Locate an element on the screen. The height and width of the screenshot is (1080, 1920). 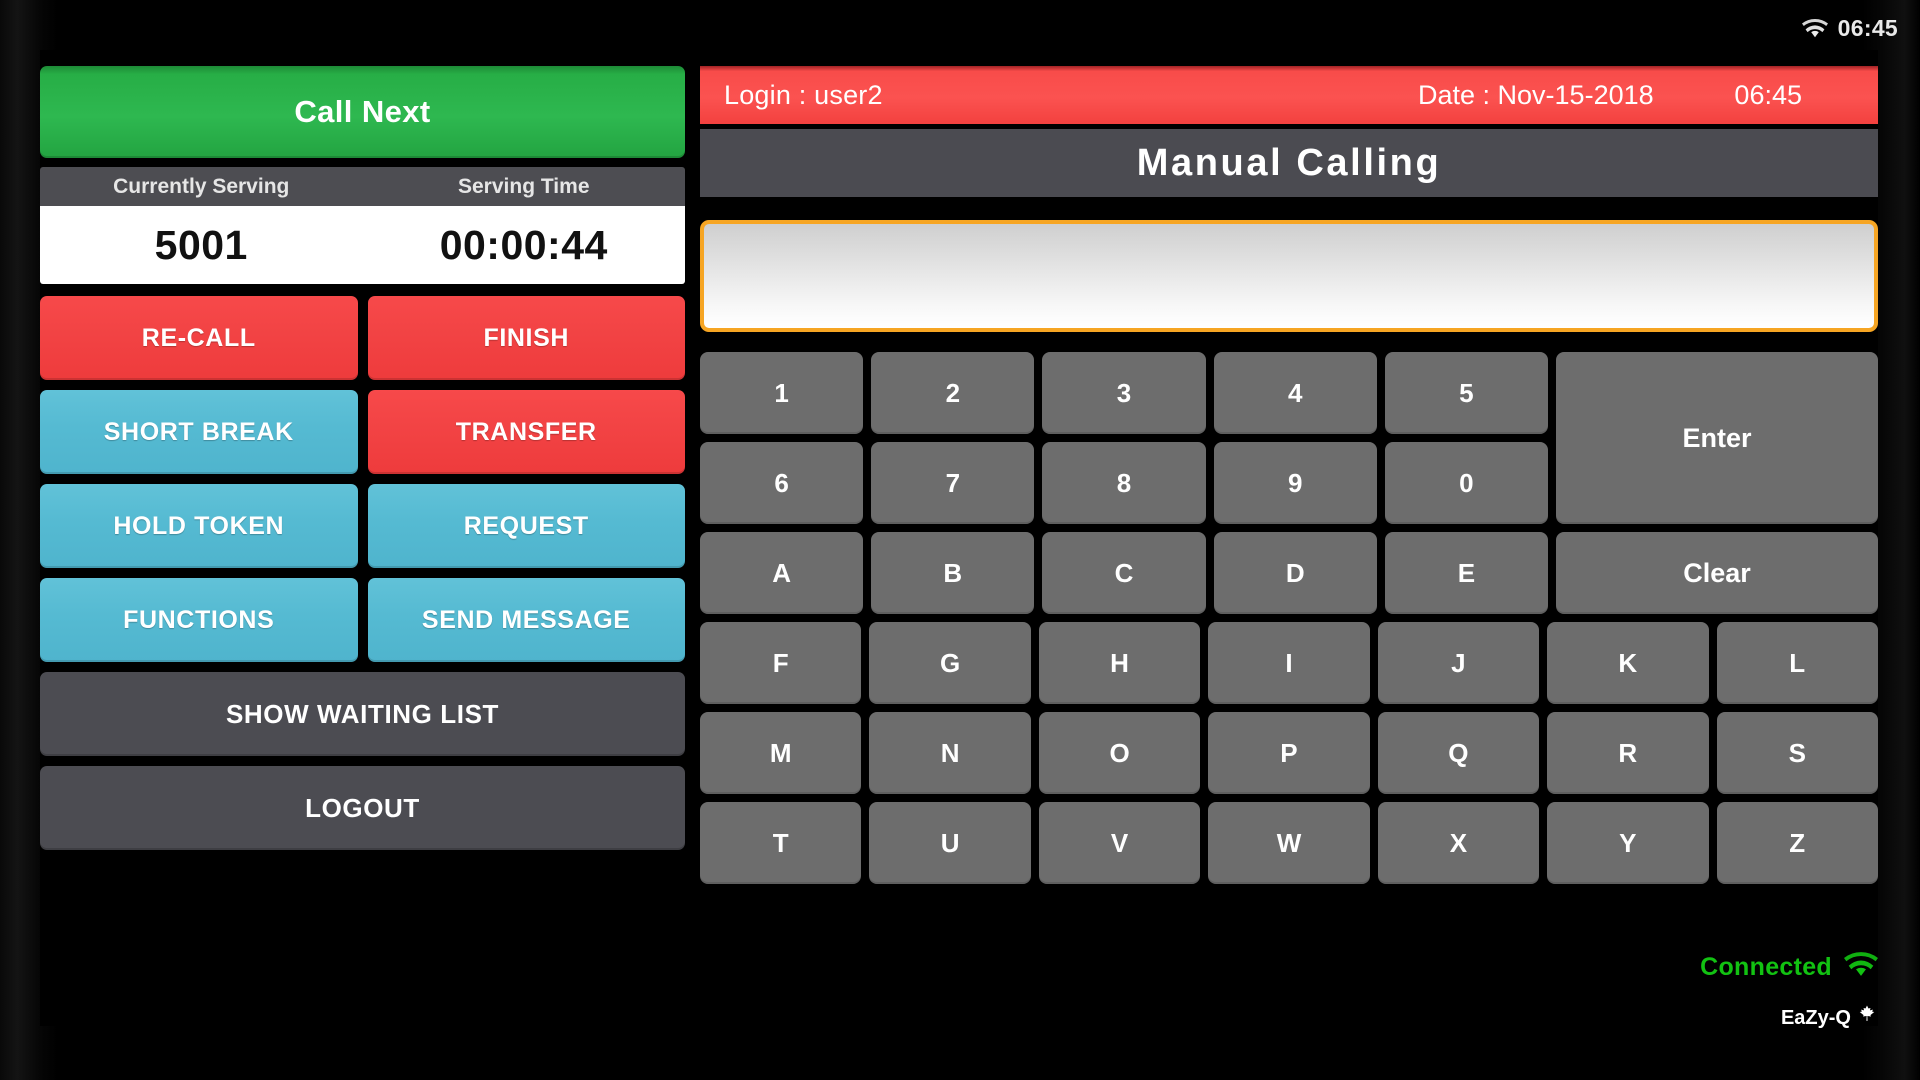
key-c: C is located at coordinates (1124, 573).